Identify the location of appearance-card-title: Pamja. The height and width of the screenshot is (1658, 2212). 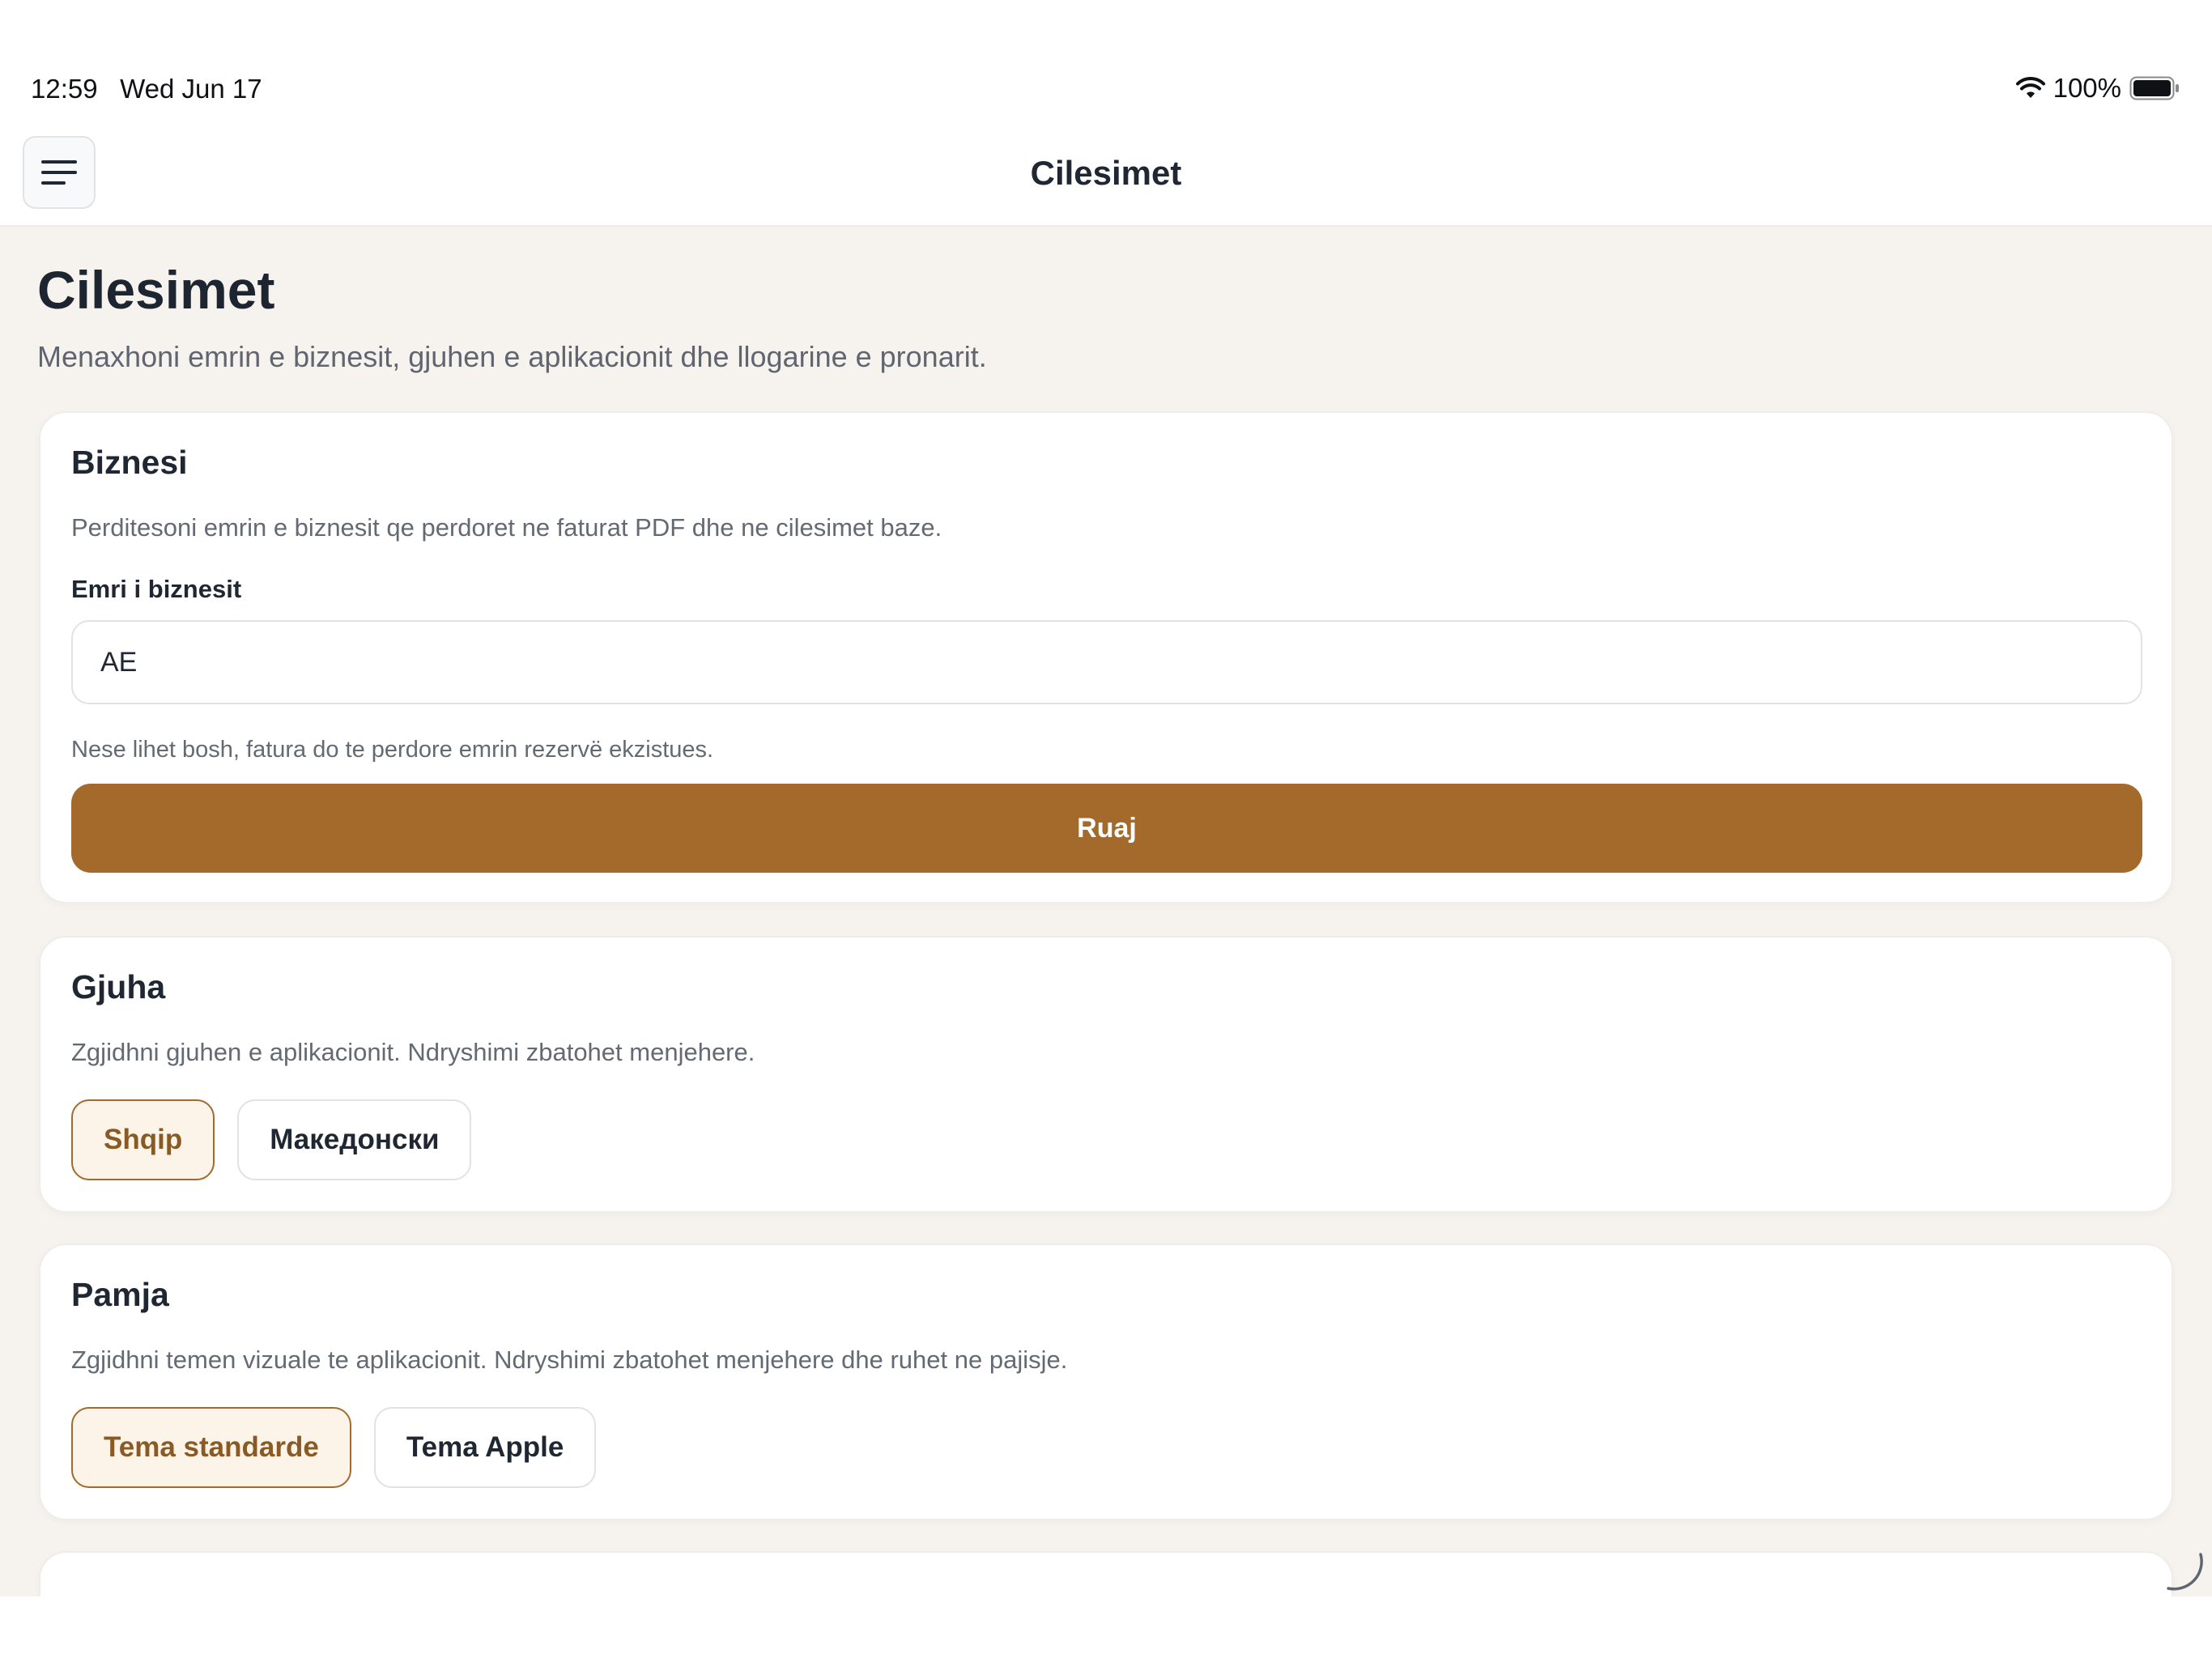
(120, 1294).